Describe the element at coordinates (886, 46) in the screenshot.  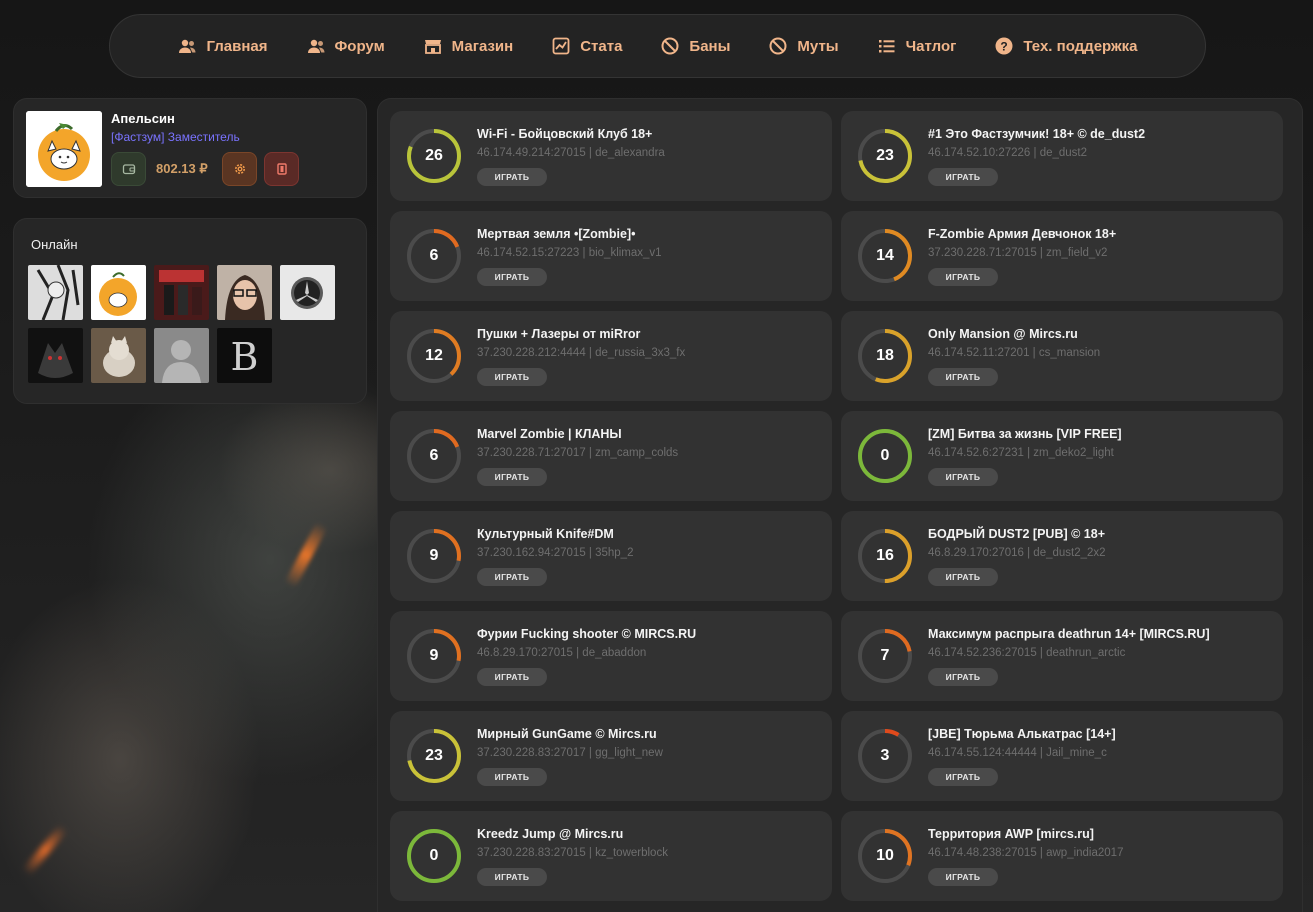
I see `list-icon` at that location.